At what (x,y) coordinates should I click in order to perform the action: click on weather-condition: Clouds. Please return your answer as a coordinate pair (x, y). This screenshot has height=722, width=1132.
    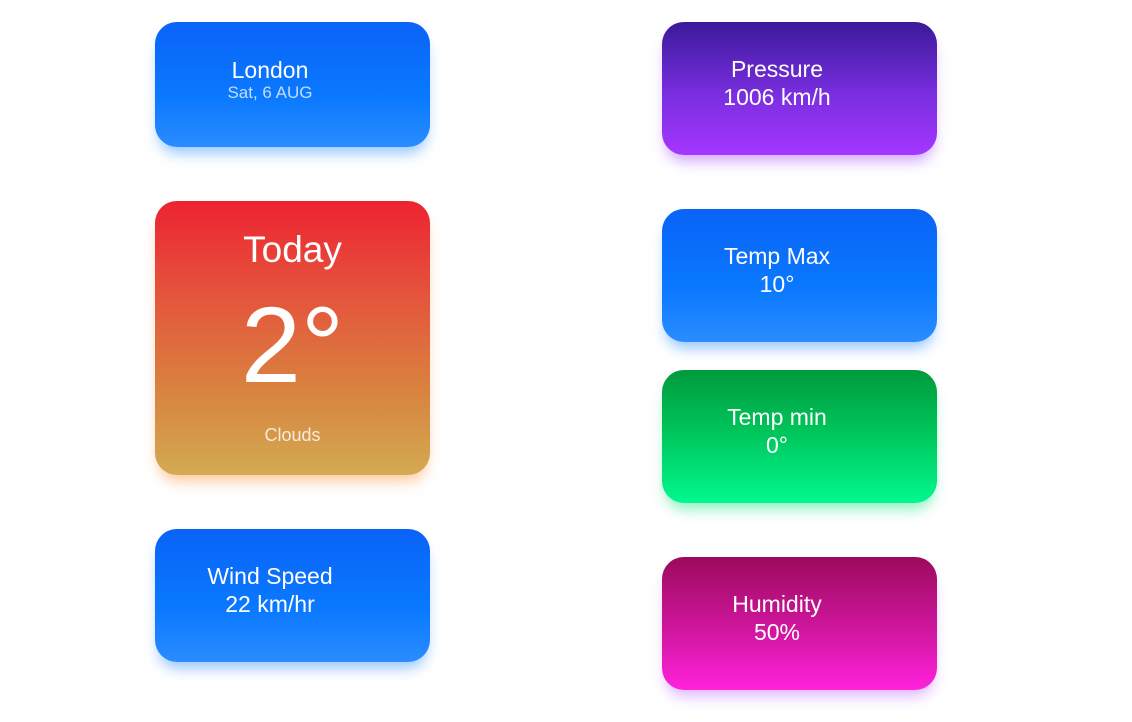
    Looking at the image, I should click on (292, 435).